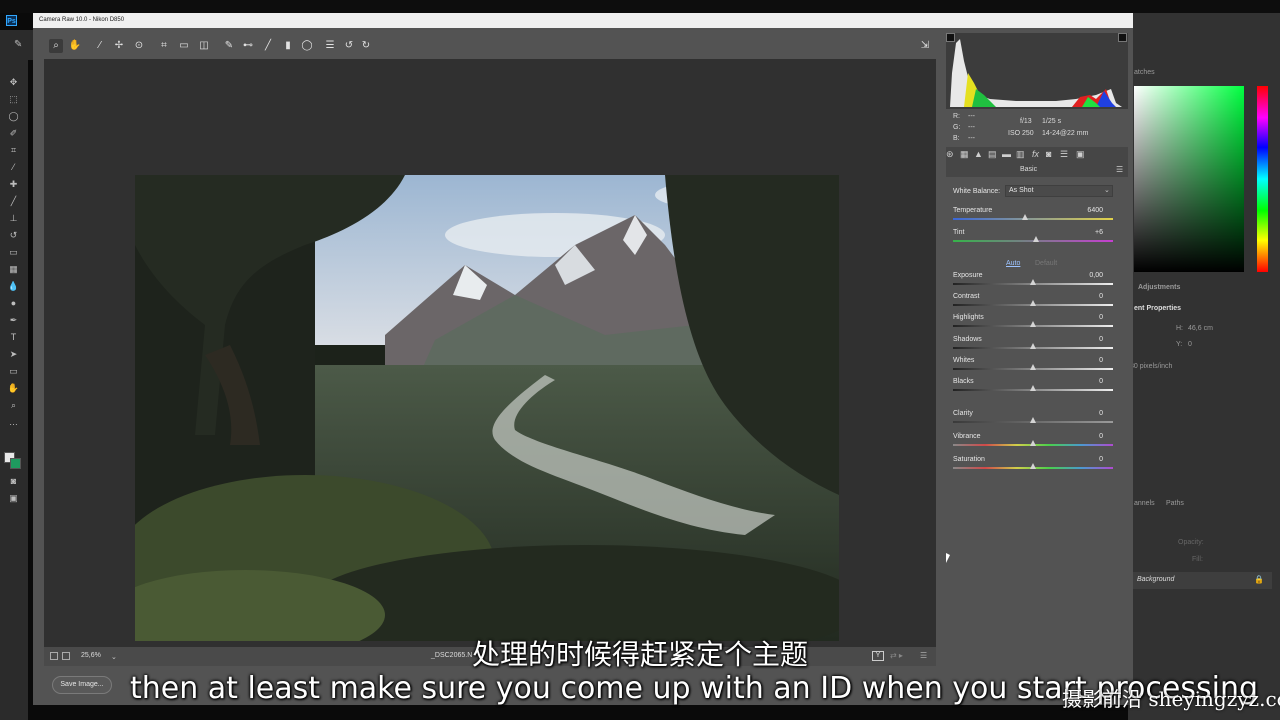 The width and height of the screenshot is (1280, 720). I want to click on highlights-value: 0, so click(1091, 317).